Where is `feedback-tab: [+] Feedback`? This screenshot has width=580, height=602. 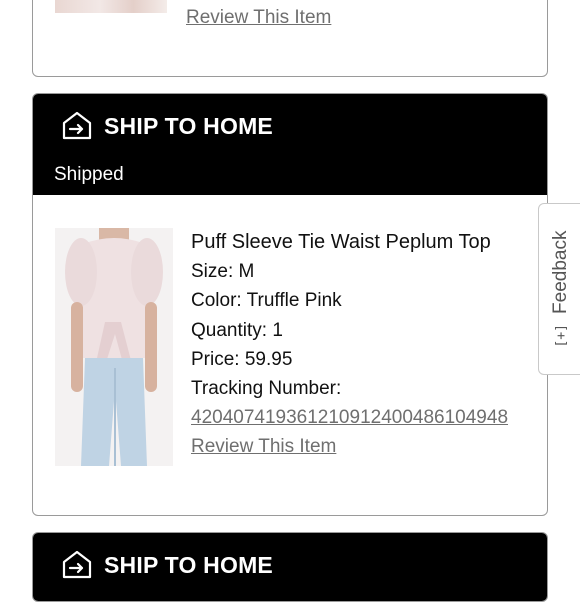
feedback-tab: [+] Feedback is located at coordinates (559, 289).